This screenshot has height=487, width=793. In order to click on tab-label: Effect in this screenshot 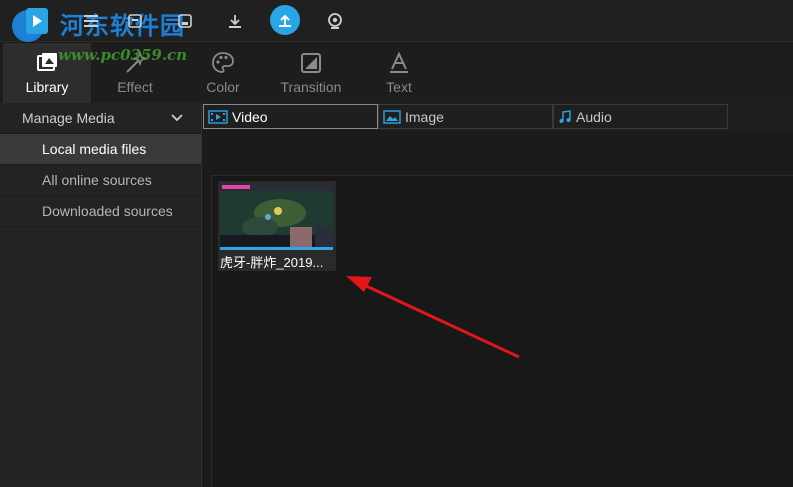, I will do `click(135, 87)`.